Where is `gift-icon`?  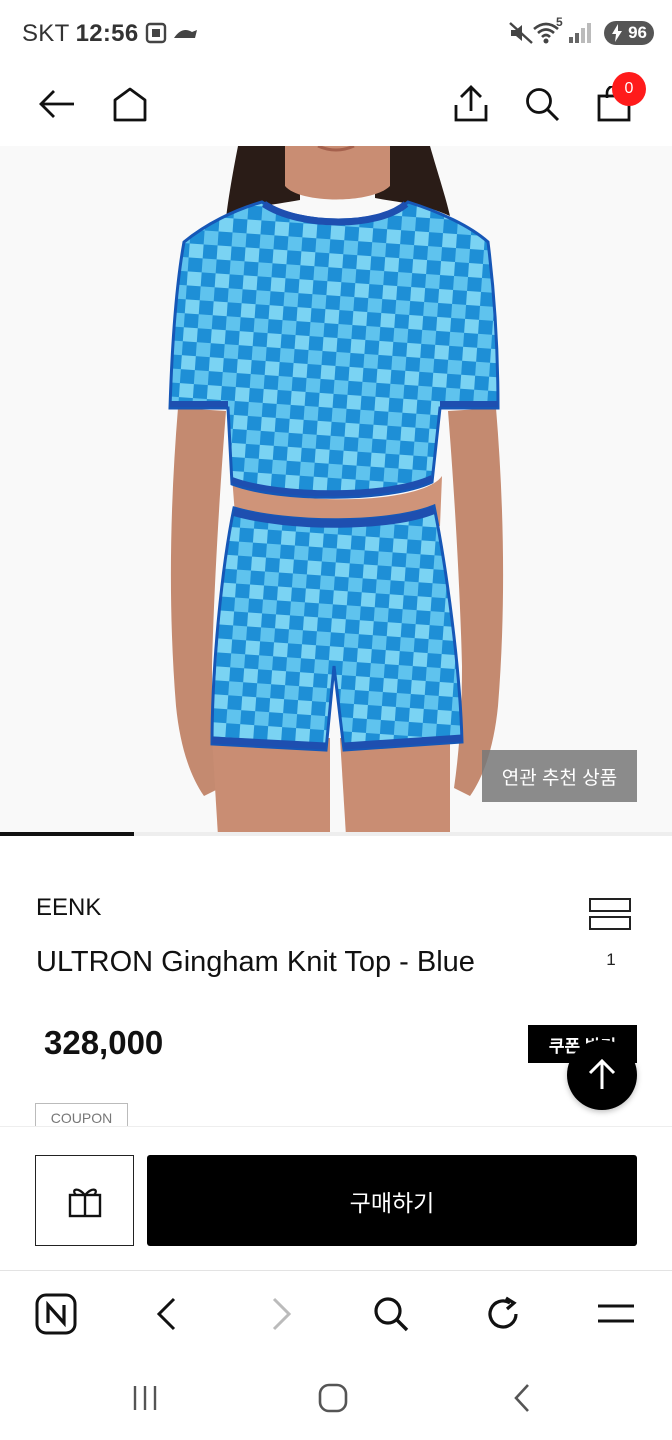 gift-icon is located at coordinates (84, 1202).